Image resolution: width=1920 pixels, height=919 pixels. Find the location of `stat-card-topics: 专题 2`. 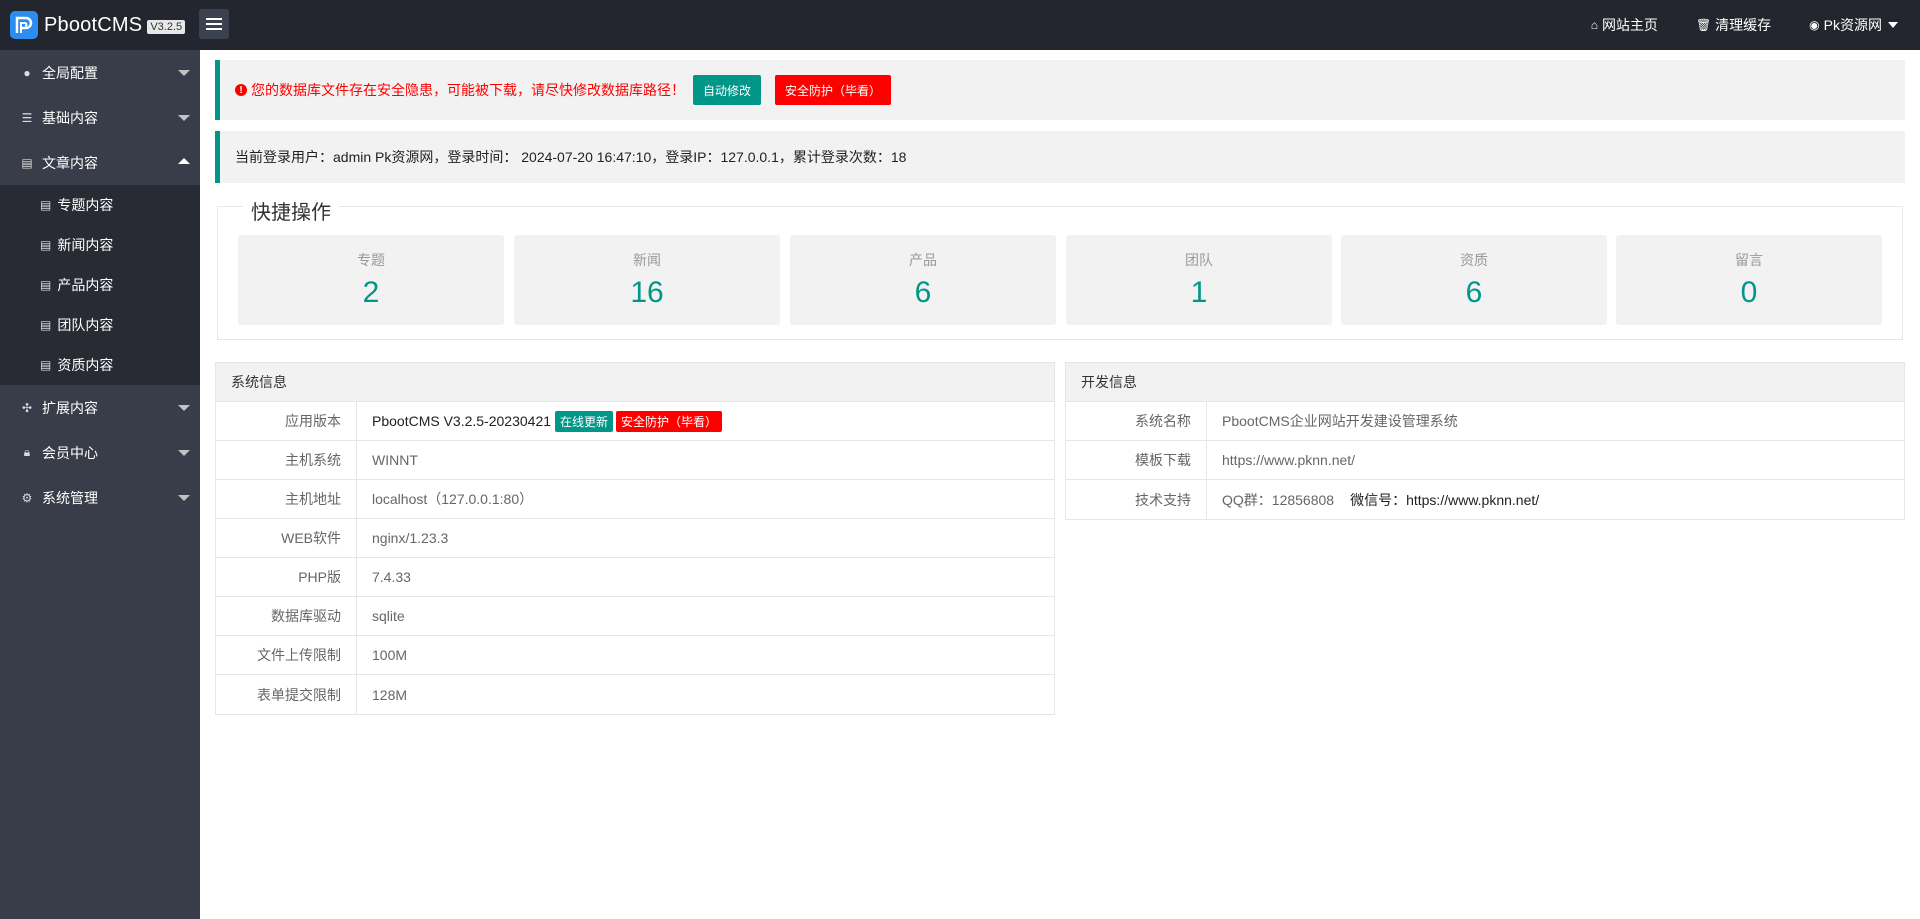

stat-card-topics: 专题 2 is located at coordinates (371, 280).